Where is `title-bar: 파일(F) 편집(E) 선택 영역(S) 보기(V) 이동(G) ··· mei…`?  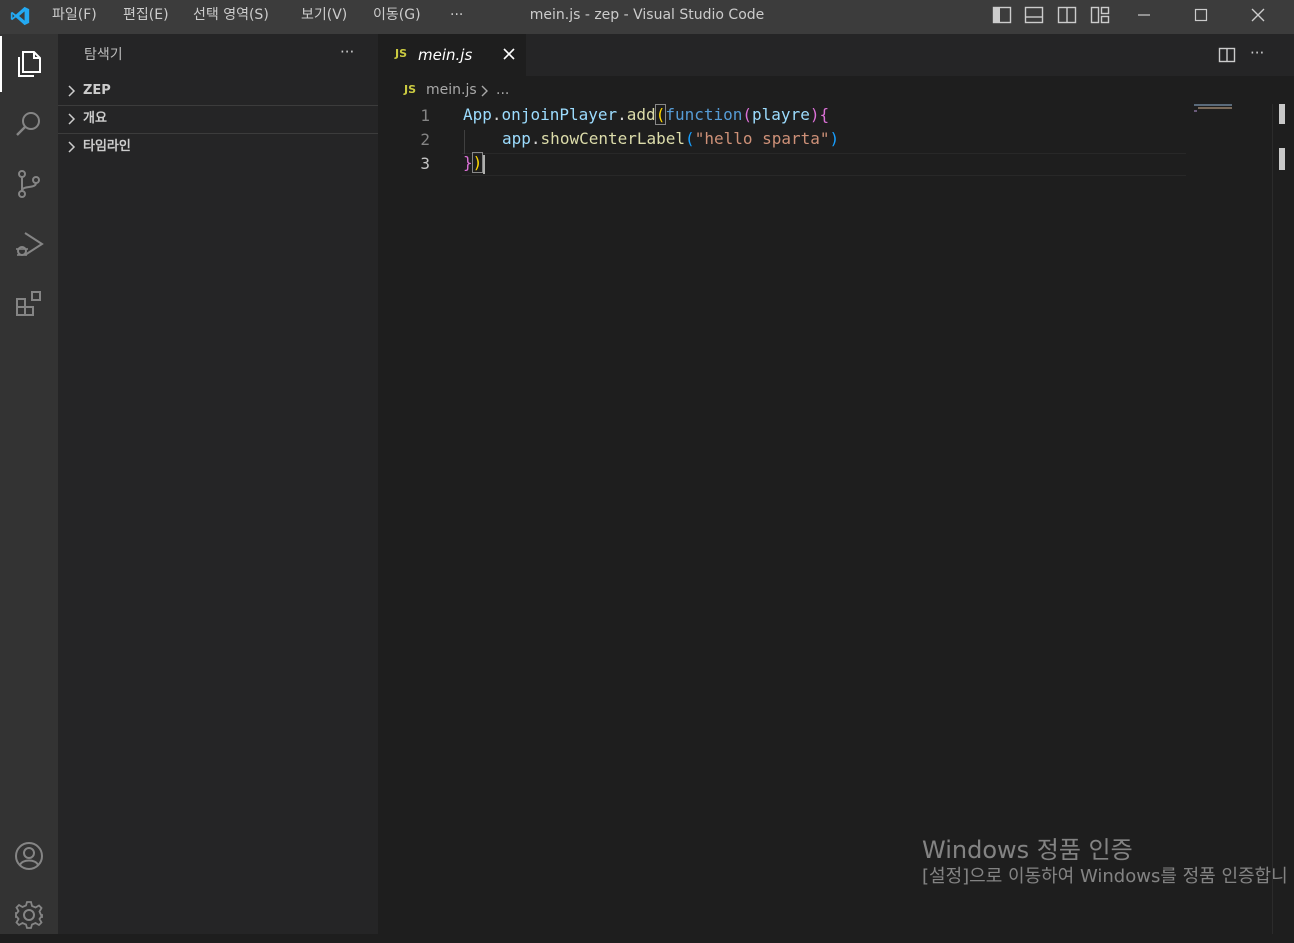
title-bar: 파일(F) 편집(E) 선택 영역(S) 보기(V) 이동(G) ··· mei… is located at coordinates (647, 17).